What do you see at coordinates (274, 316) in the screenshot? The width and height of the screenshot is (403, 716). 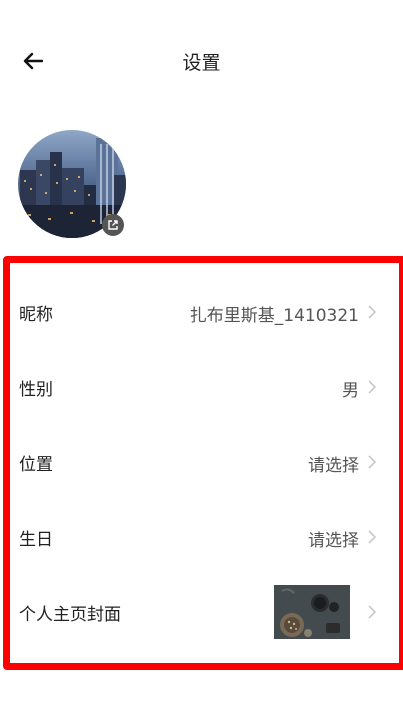 I see `nickname-value: 扎布里斯基_1410321` at bounding box center [274, 316].